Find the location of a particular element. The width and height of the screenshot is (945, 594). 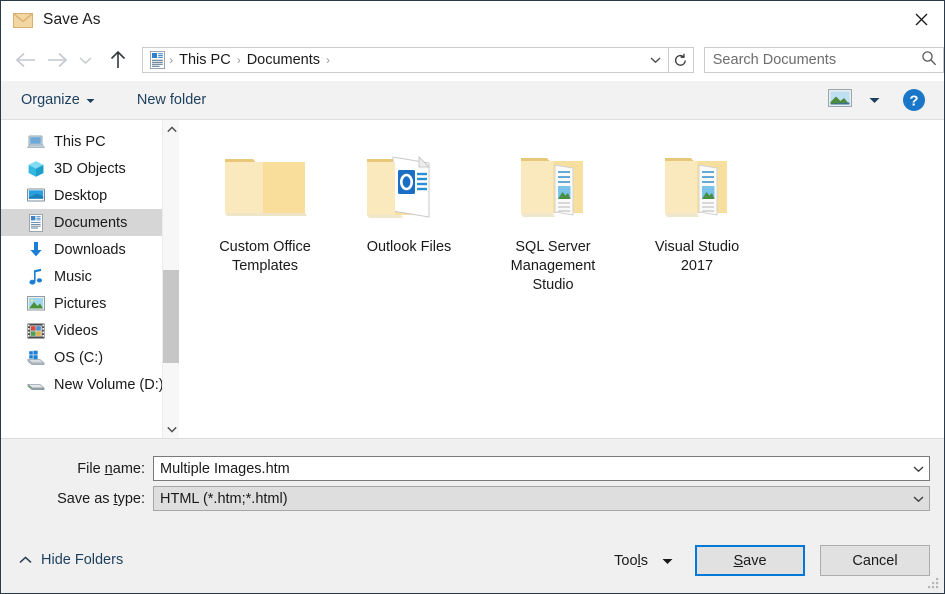

sidebar-label: 3D Objects is located at coordinates (90, 168).